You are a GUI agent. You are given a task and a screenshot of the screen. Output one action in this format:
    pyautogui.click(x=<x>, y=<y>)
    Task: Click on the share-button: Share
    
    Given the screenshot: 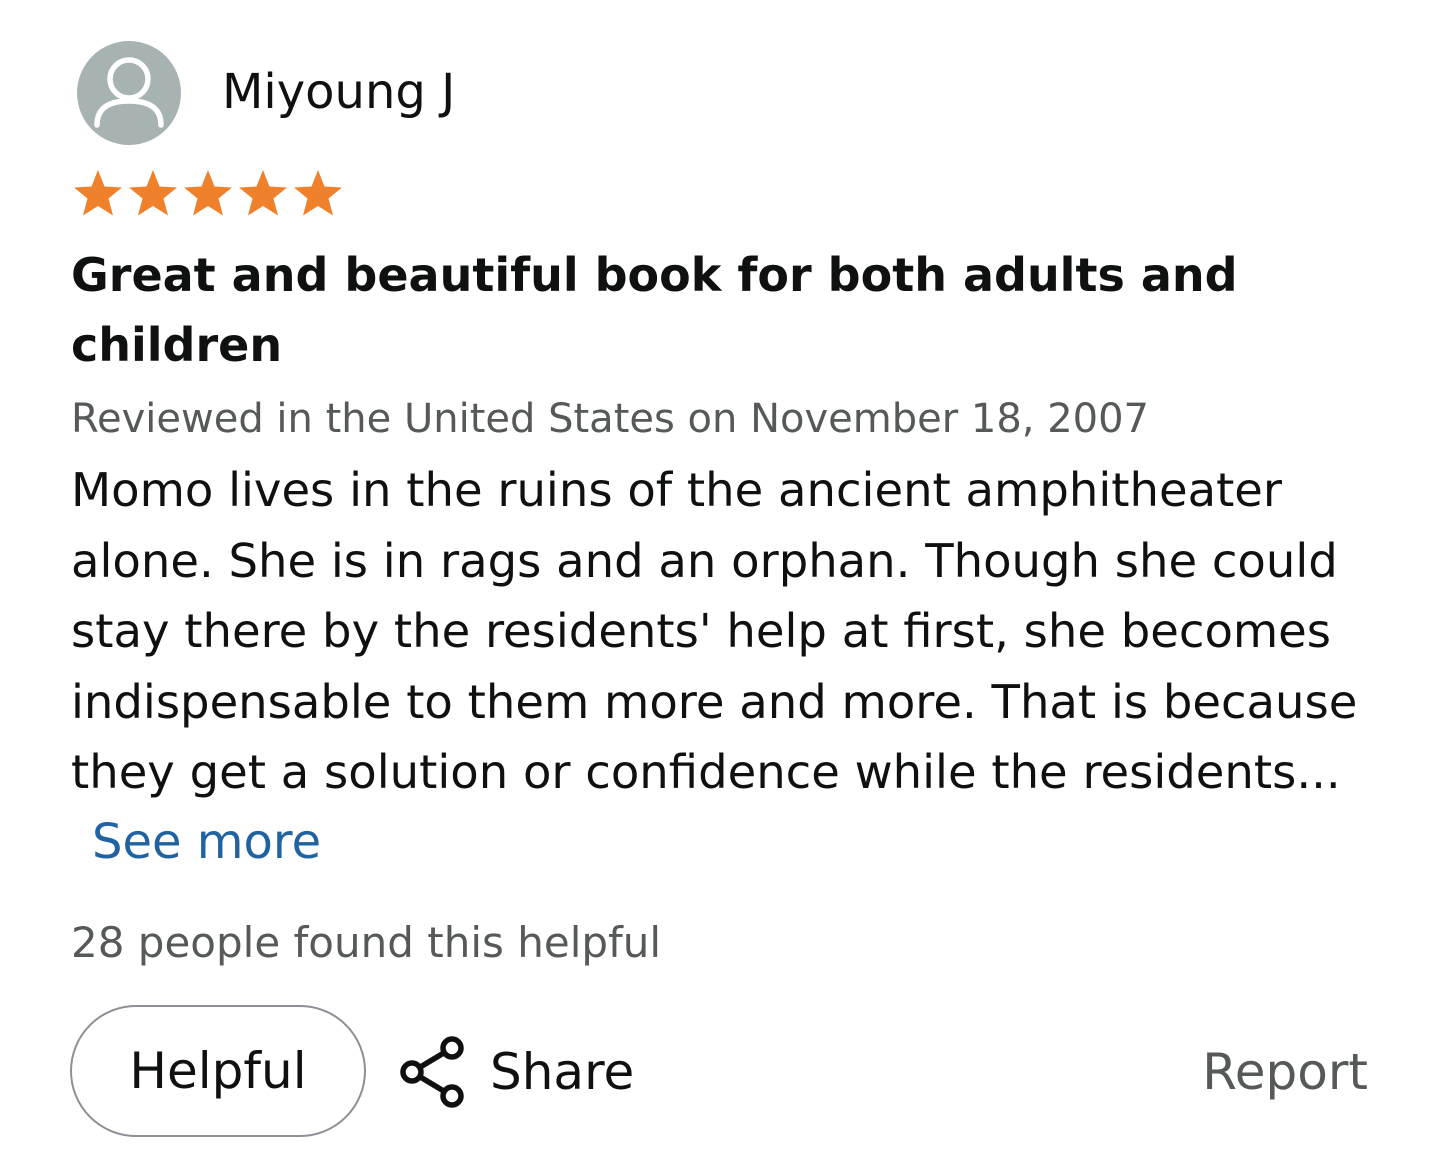 What is the action you would take?
    pyautogui.click(x=515, y=1072)
    